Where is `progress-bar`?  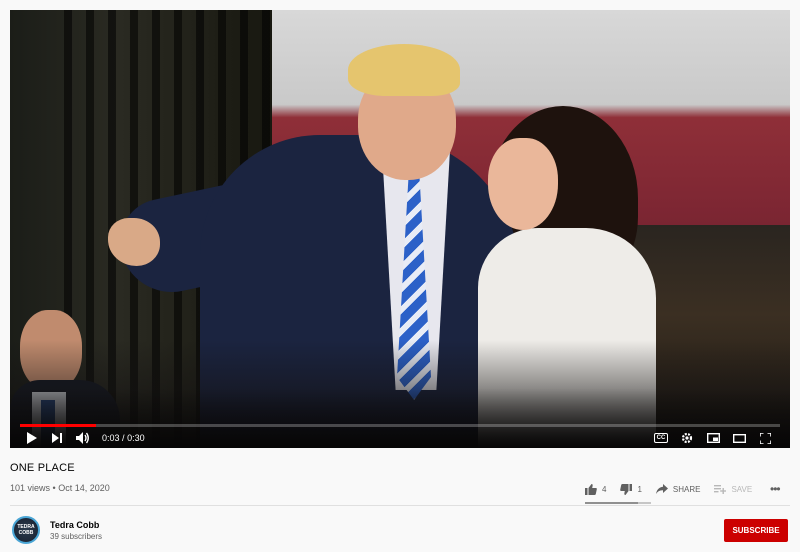 progress-bar is located at coordinates (400, 425).